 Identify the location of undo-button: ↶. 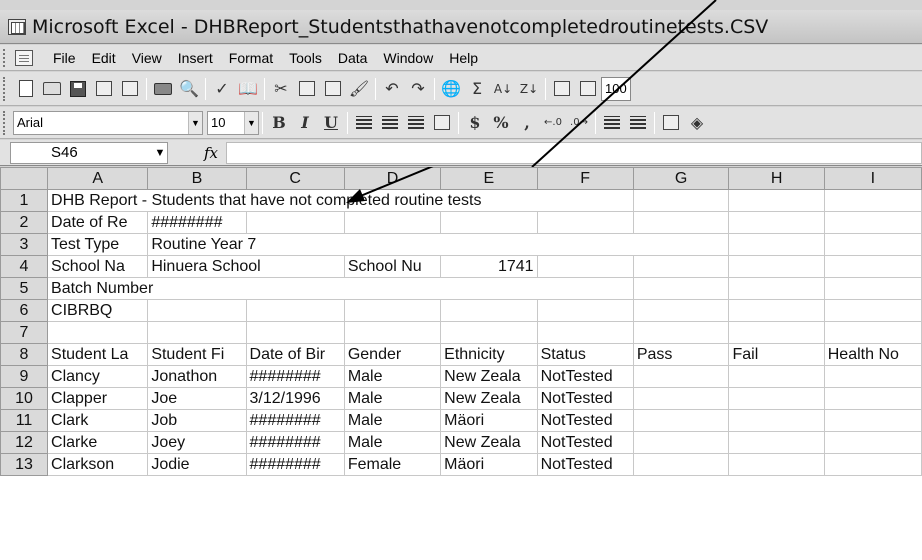
(392, 89).